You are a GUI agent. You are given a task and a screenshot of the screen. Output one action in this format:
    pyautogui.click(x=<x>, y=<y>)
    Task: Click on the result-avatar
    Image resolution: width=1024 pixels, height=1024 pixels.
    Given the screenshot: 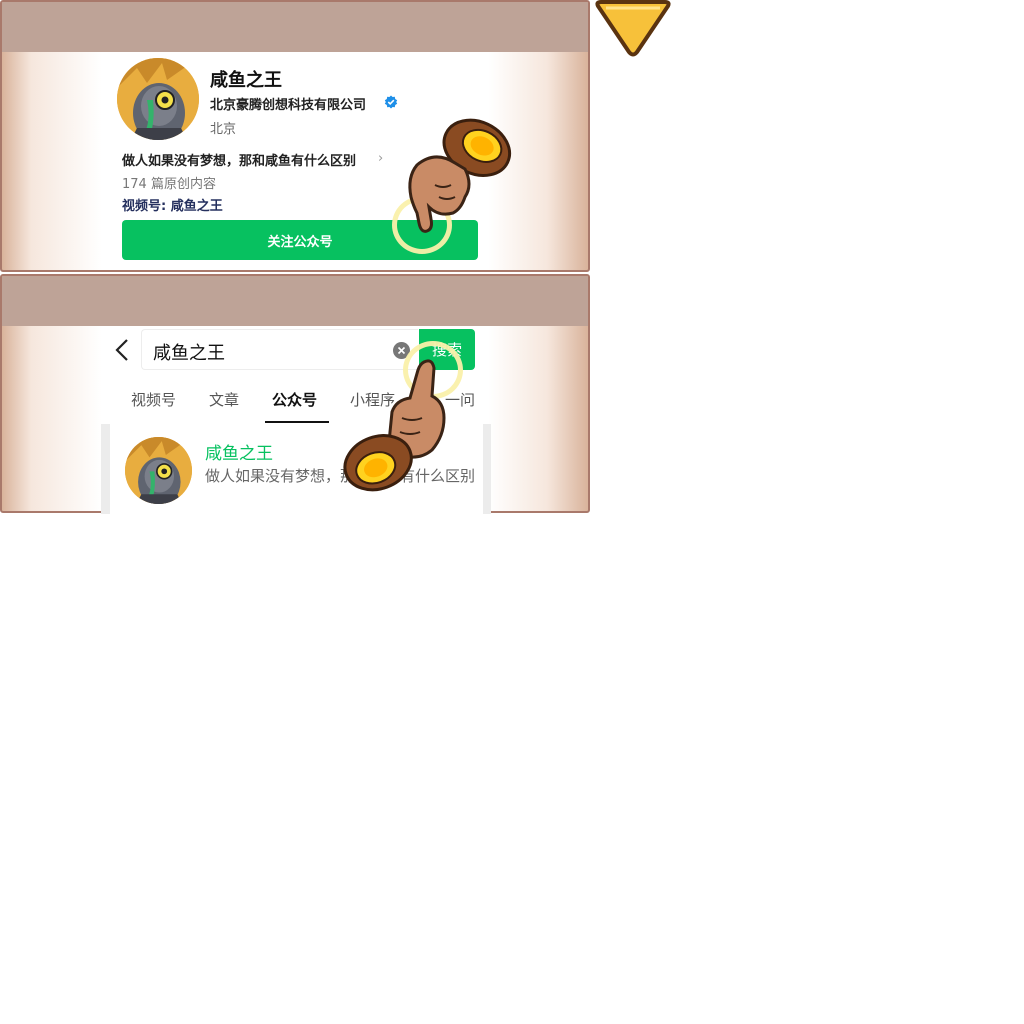 What is the action you would take?
    pyautogui.click(x=158, y=470)
    